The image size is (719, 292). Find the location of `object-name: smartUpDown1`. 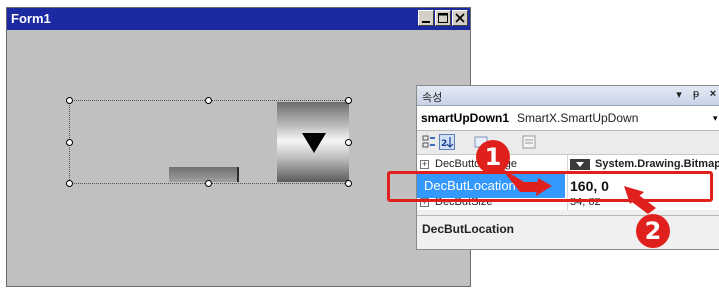

object-name: smartUpDown1 is located at coordinates (465, 118).